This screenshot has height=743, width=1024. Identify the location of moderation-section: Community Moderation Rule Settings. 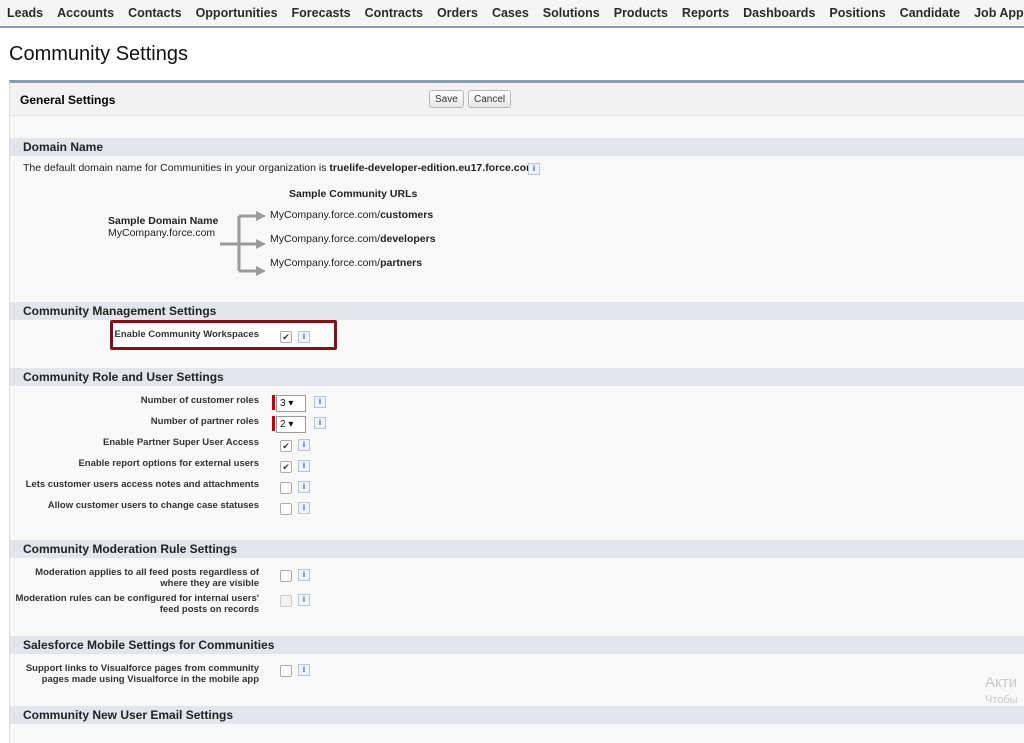
(517, 549).